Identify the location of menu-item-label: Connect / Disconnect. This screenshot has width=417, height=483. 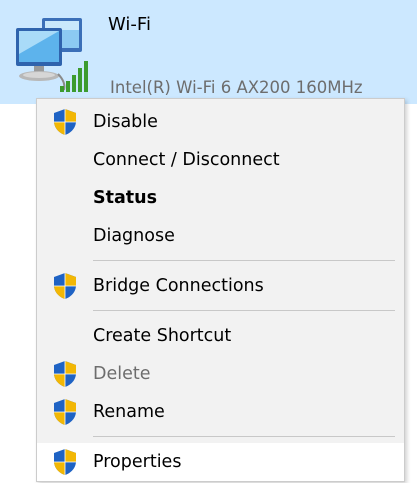
(186, 160).